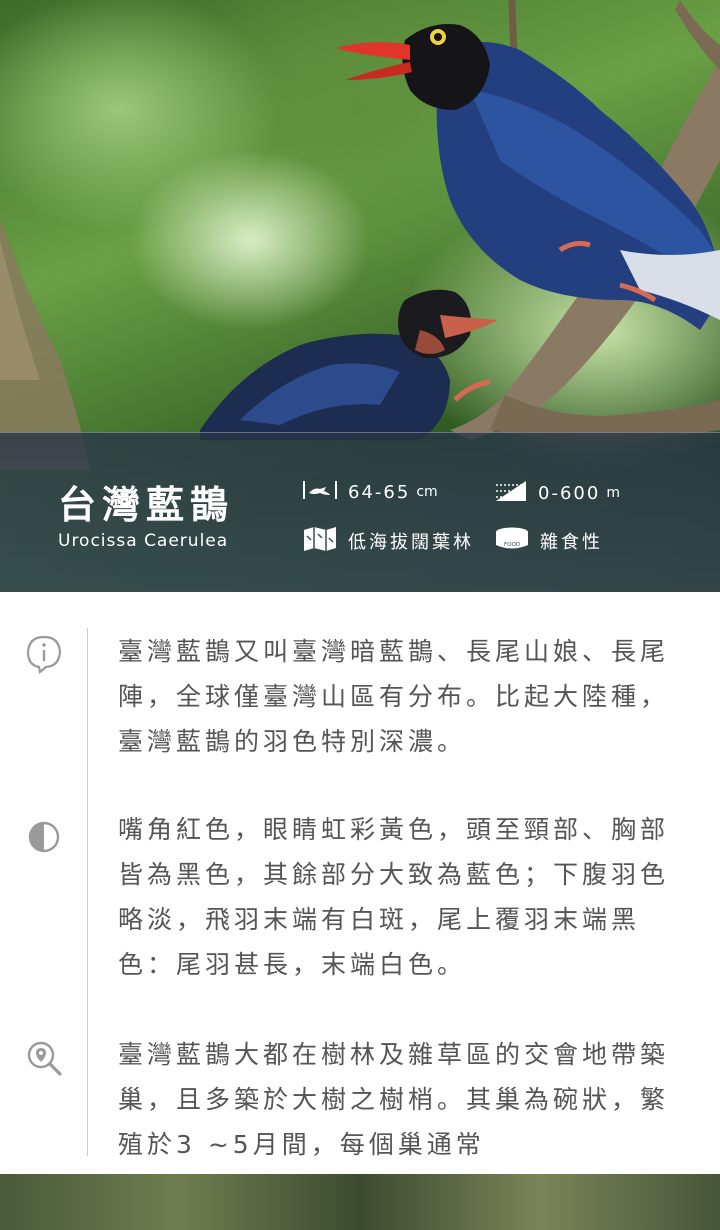 This screenshot has height=1230, width=720. I want to click on diet-text: 雜食性, so click(571, 542).